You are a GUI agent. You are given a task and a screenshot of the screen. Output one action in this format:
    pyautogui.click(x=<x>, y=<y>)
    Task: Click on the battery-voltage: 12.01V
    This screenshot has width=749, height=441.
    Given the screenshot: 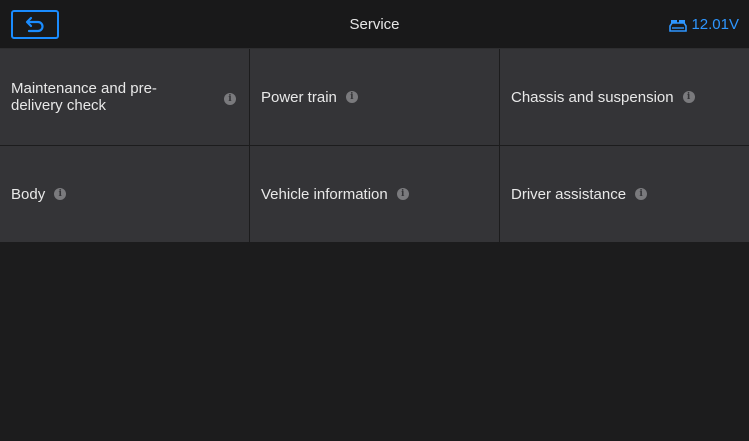 What is the action you would take?
    pyautogui.click(x=715, y=24)
    